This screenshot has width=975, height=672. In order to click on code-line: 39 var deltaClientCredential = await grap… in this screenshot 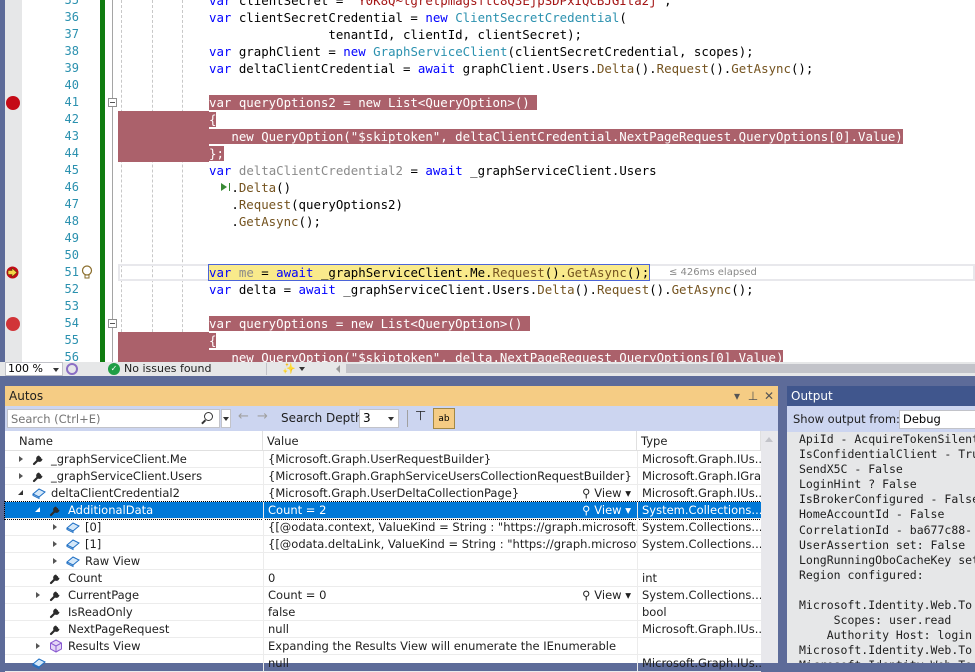, I will do `click(487, 68)`.